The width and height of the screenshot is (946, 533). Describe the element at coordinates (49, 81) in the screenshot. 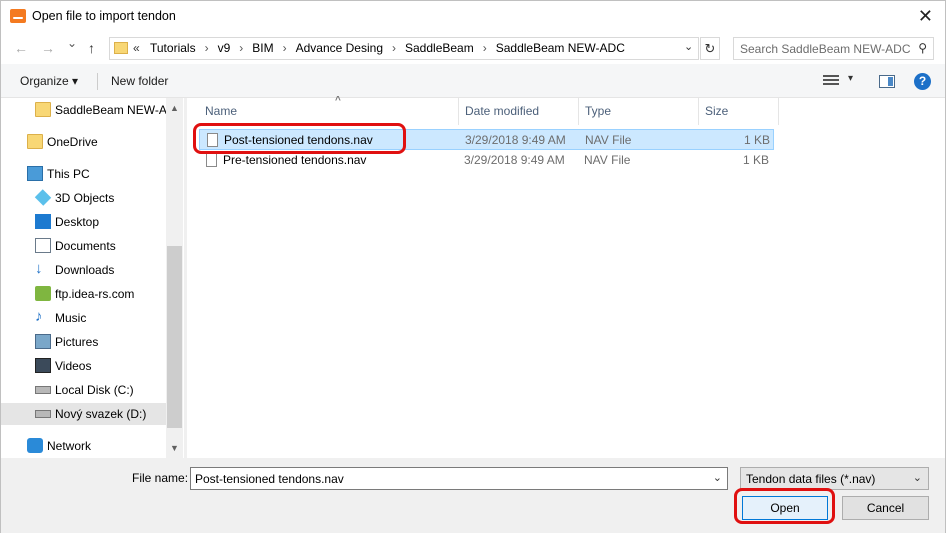

I see `organize-button: Organize ▾` at that location.